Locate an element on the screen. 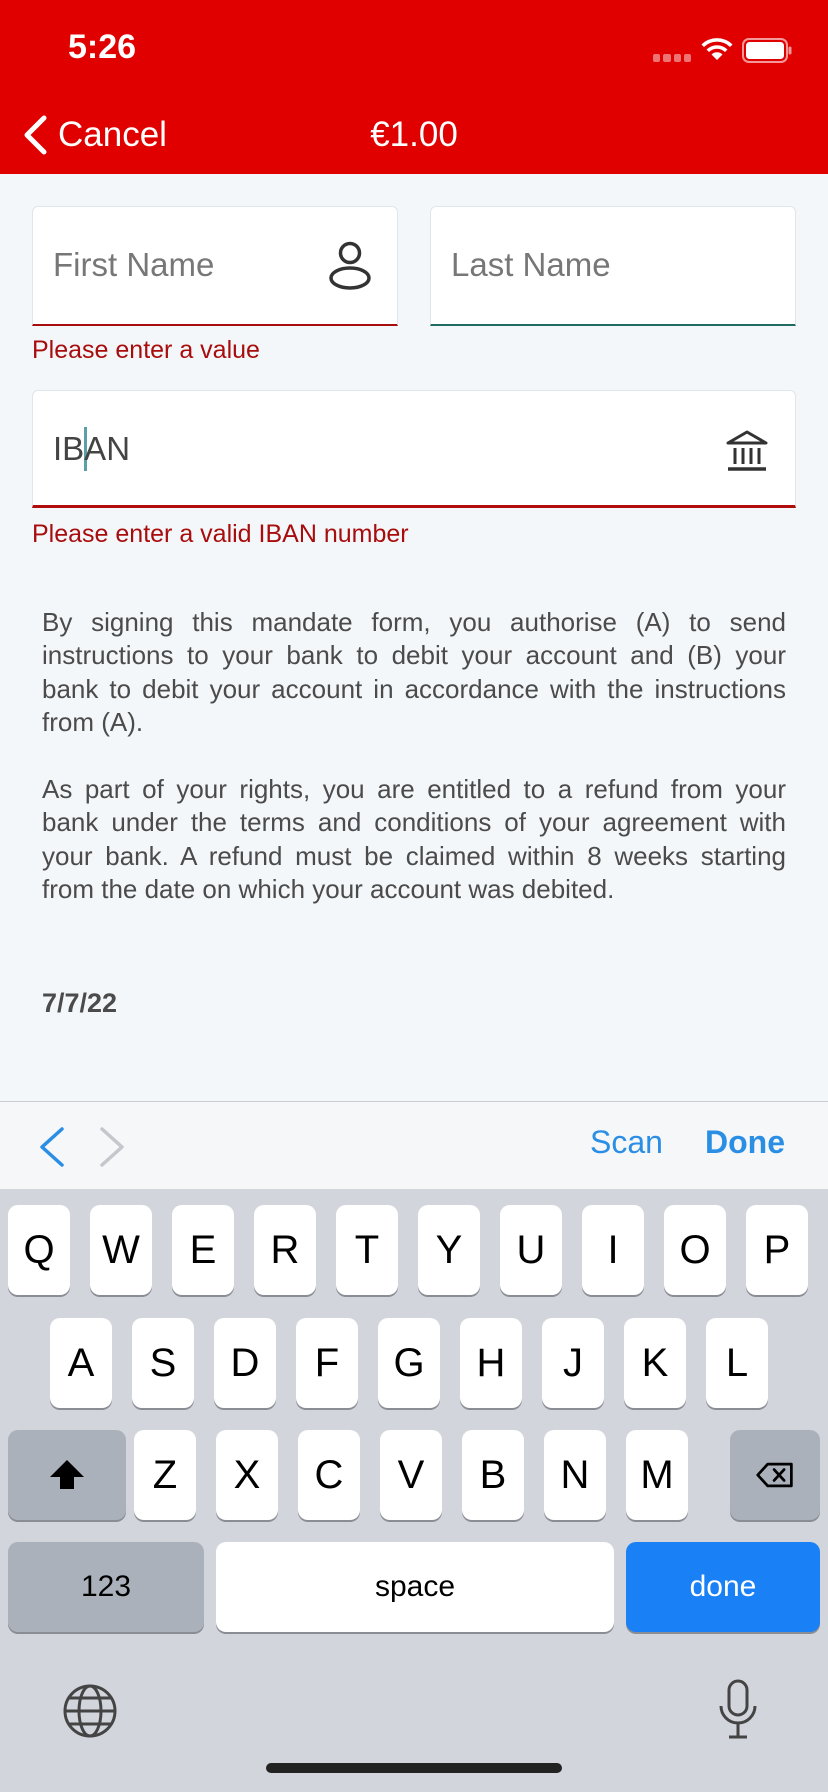 The image size is (828, 1792). key-y: Y is located at coordinates (449, 1250).